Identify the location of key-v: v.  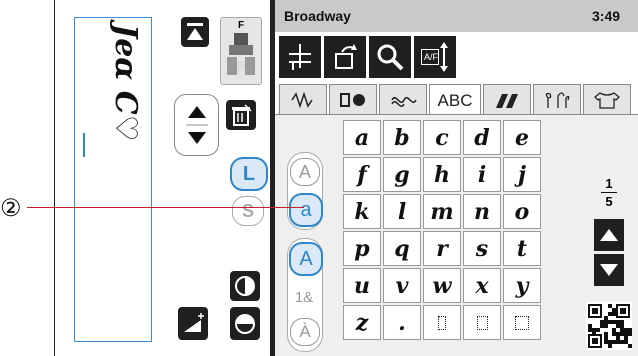
(402, 285).